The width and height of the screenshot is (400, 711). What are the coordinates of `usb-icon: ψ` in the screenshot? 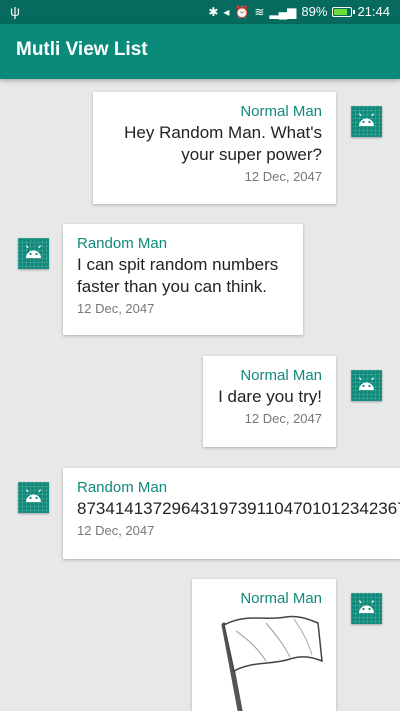 It's located at (15, 11).